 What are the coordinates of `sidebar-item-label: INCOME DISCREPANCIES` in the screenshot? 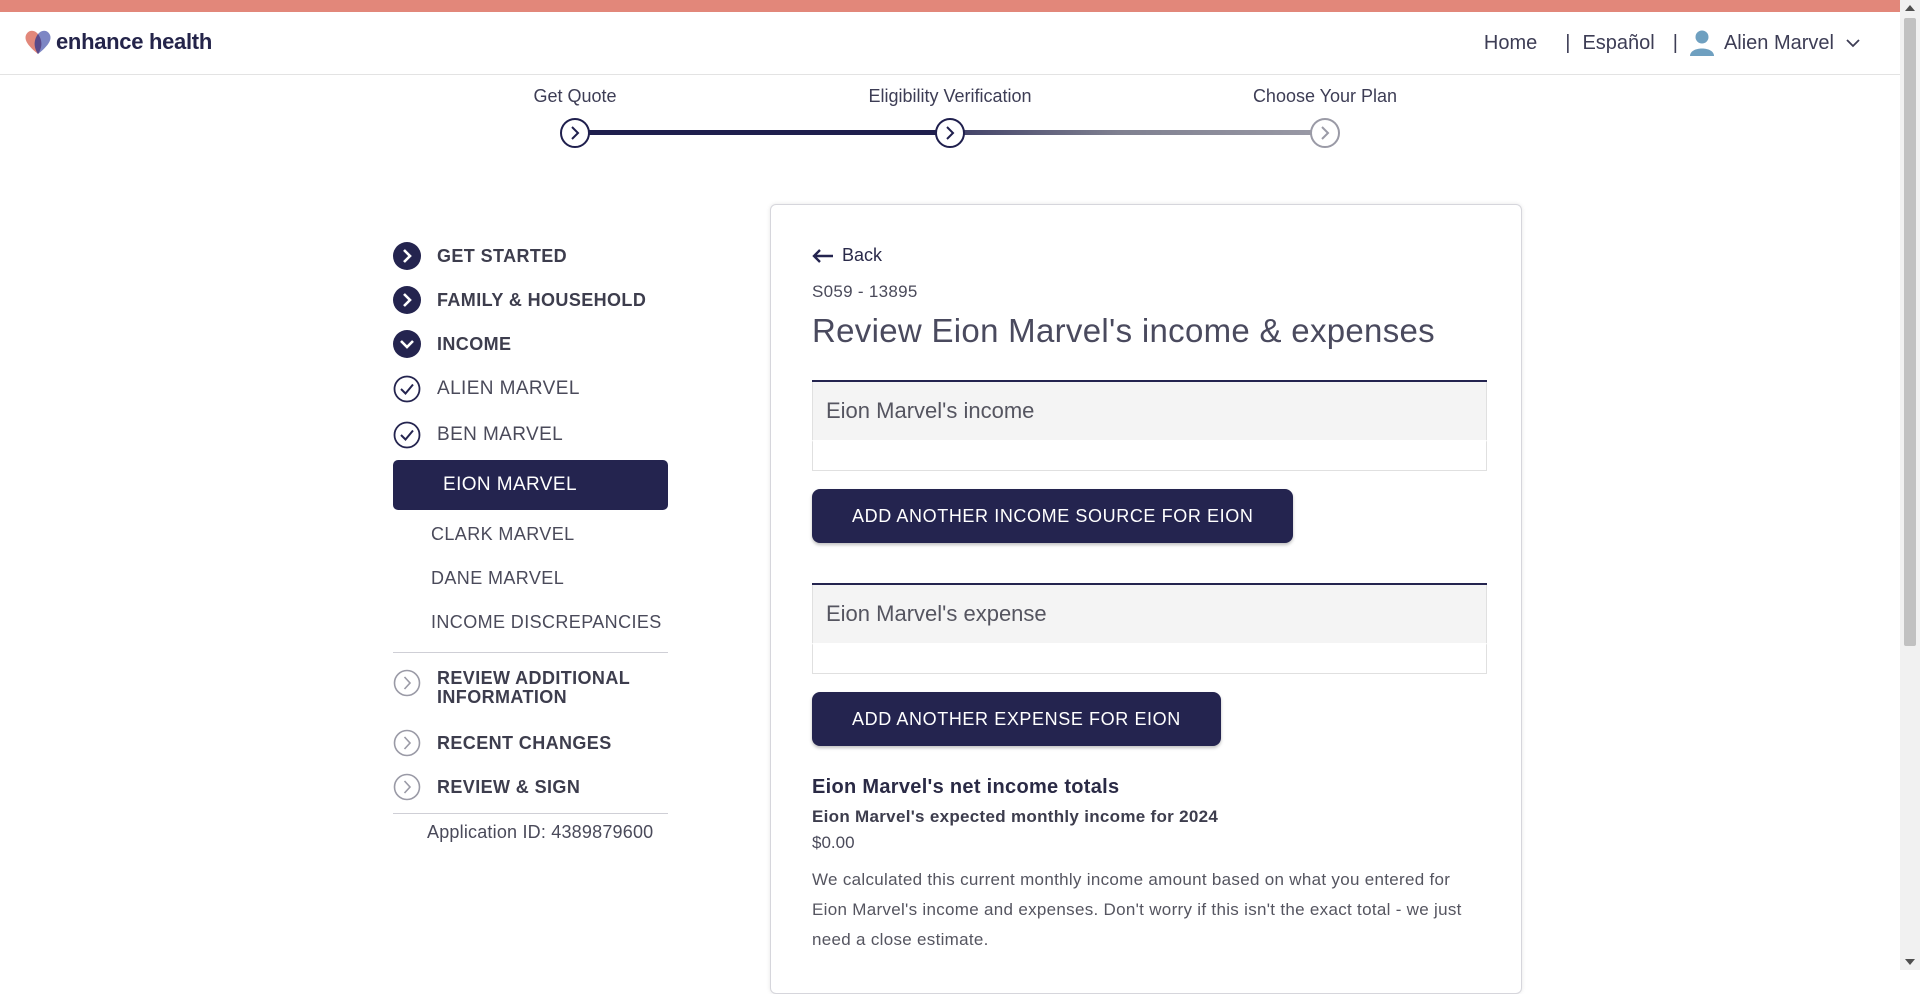 It's located at (546, 621).